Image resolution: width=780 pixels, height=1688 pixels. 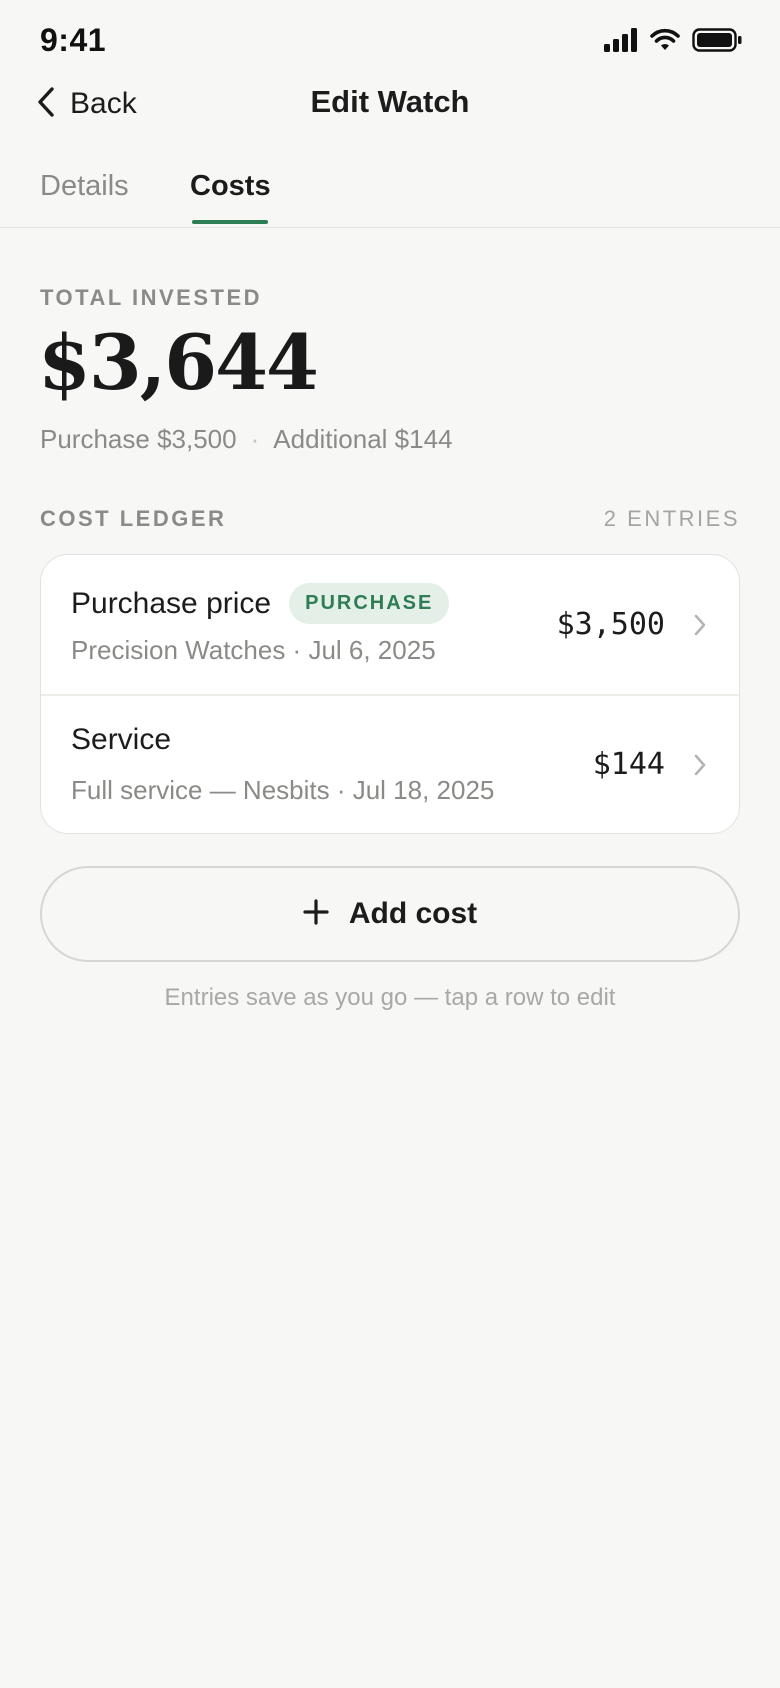 I want to click on wifi-icon, so click(x=665, y=40).